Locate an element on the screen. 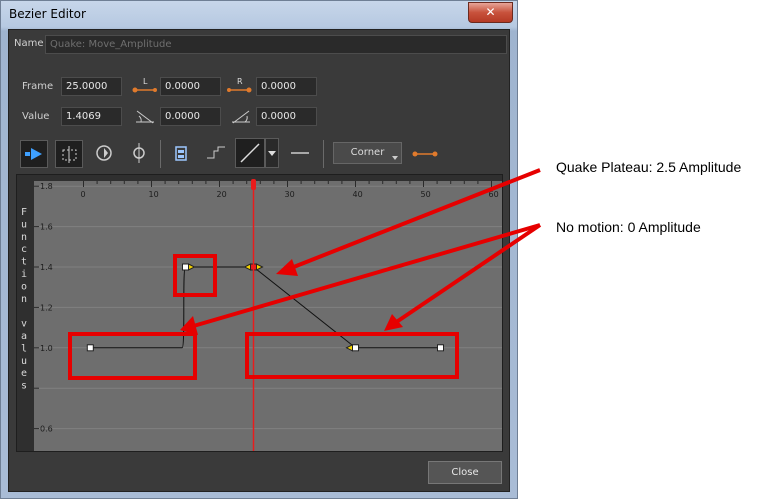  plateau-highlight-box is located at coordinates (195, 275).